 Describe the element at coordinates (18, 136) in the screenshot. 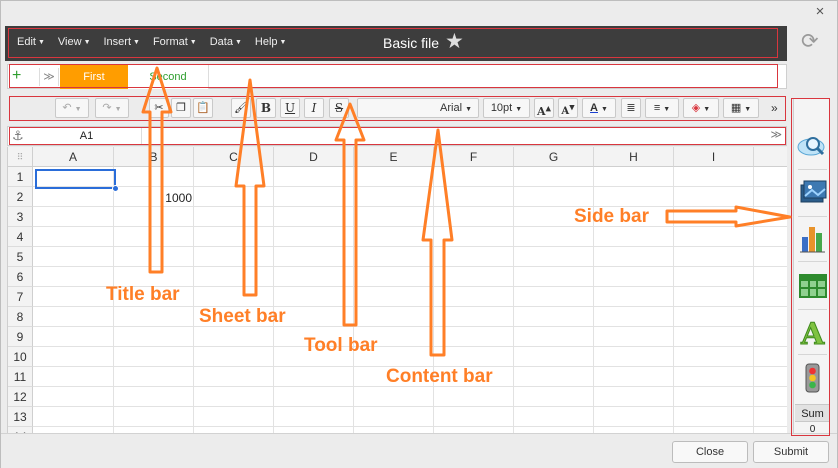

I see `anchor-icon: ⚓` at that location.